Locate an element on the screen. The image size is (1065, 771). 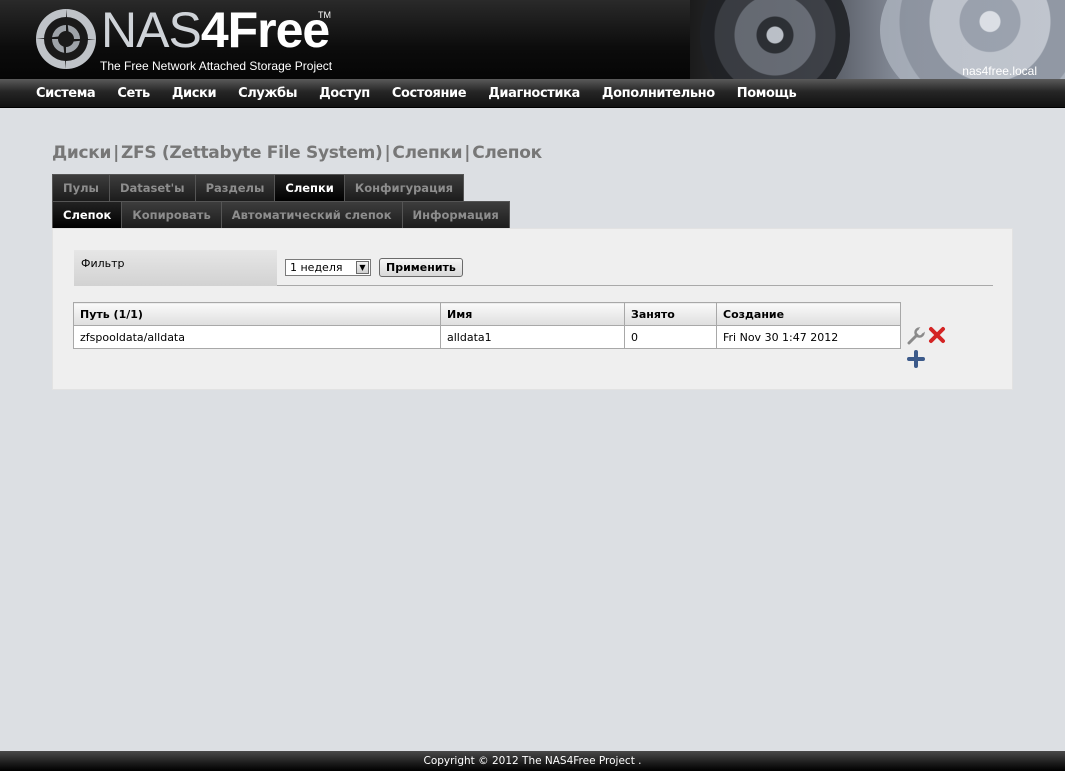
nav-item-help: Помощь is located at coordinates (767, 93).